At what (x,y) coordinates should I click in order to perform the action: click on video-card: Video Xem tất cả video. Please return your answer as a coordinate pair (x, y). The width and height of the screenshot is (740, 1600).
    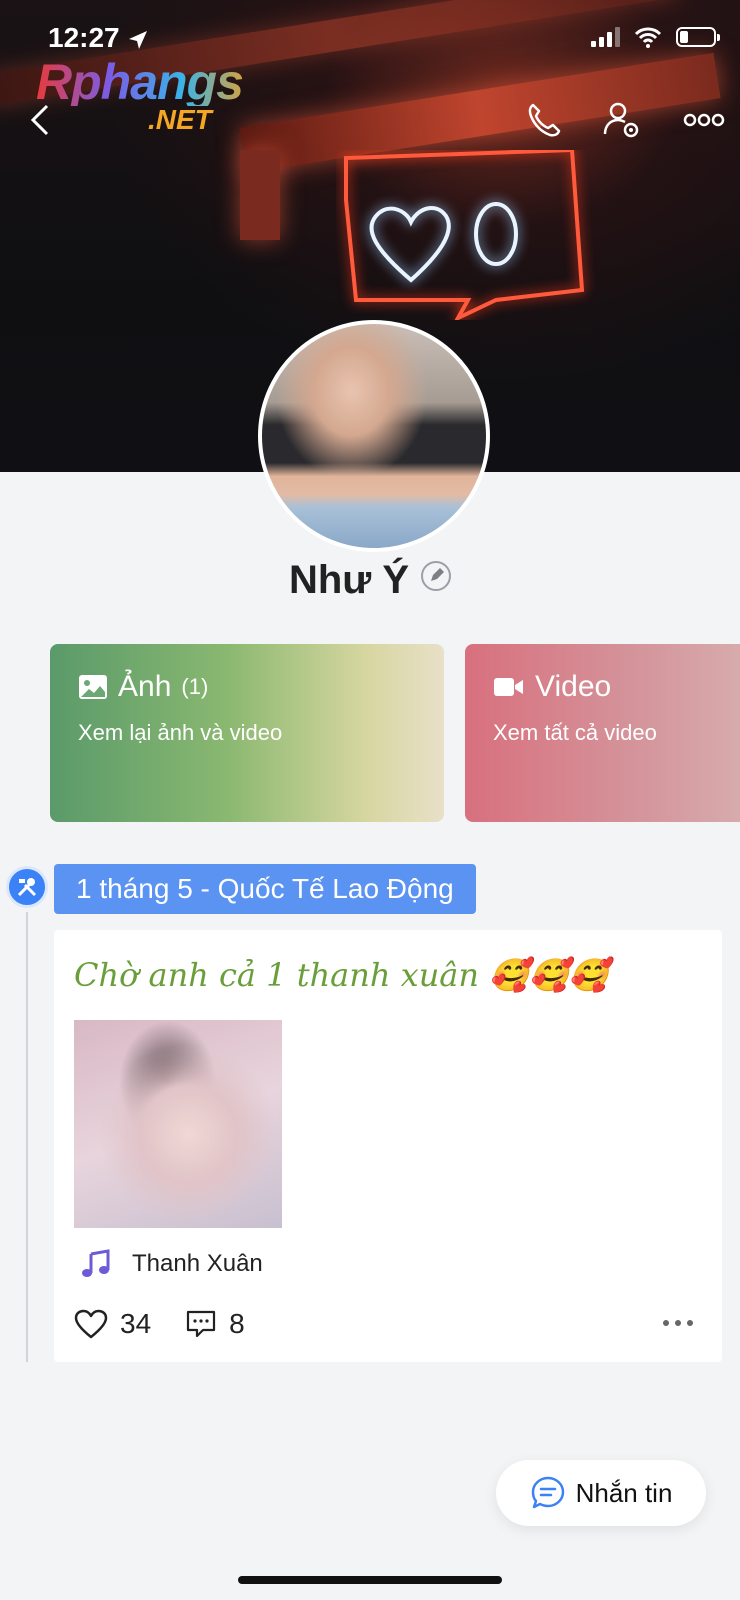
    Looking at the image, I should click on (602, 733).